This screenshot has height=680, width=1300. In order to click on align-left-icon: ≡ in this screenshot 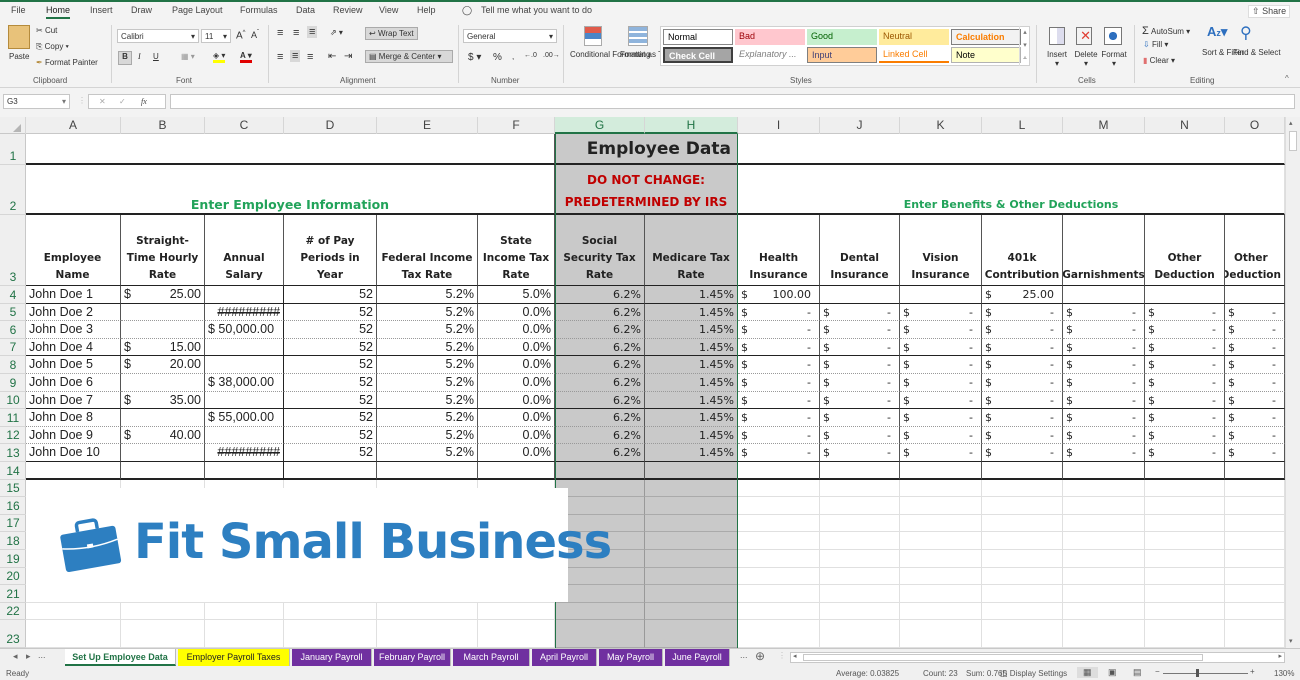, I will do `click(280, 57)`.